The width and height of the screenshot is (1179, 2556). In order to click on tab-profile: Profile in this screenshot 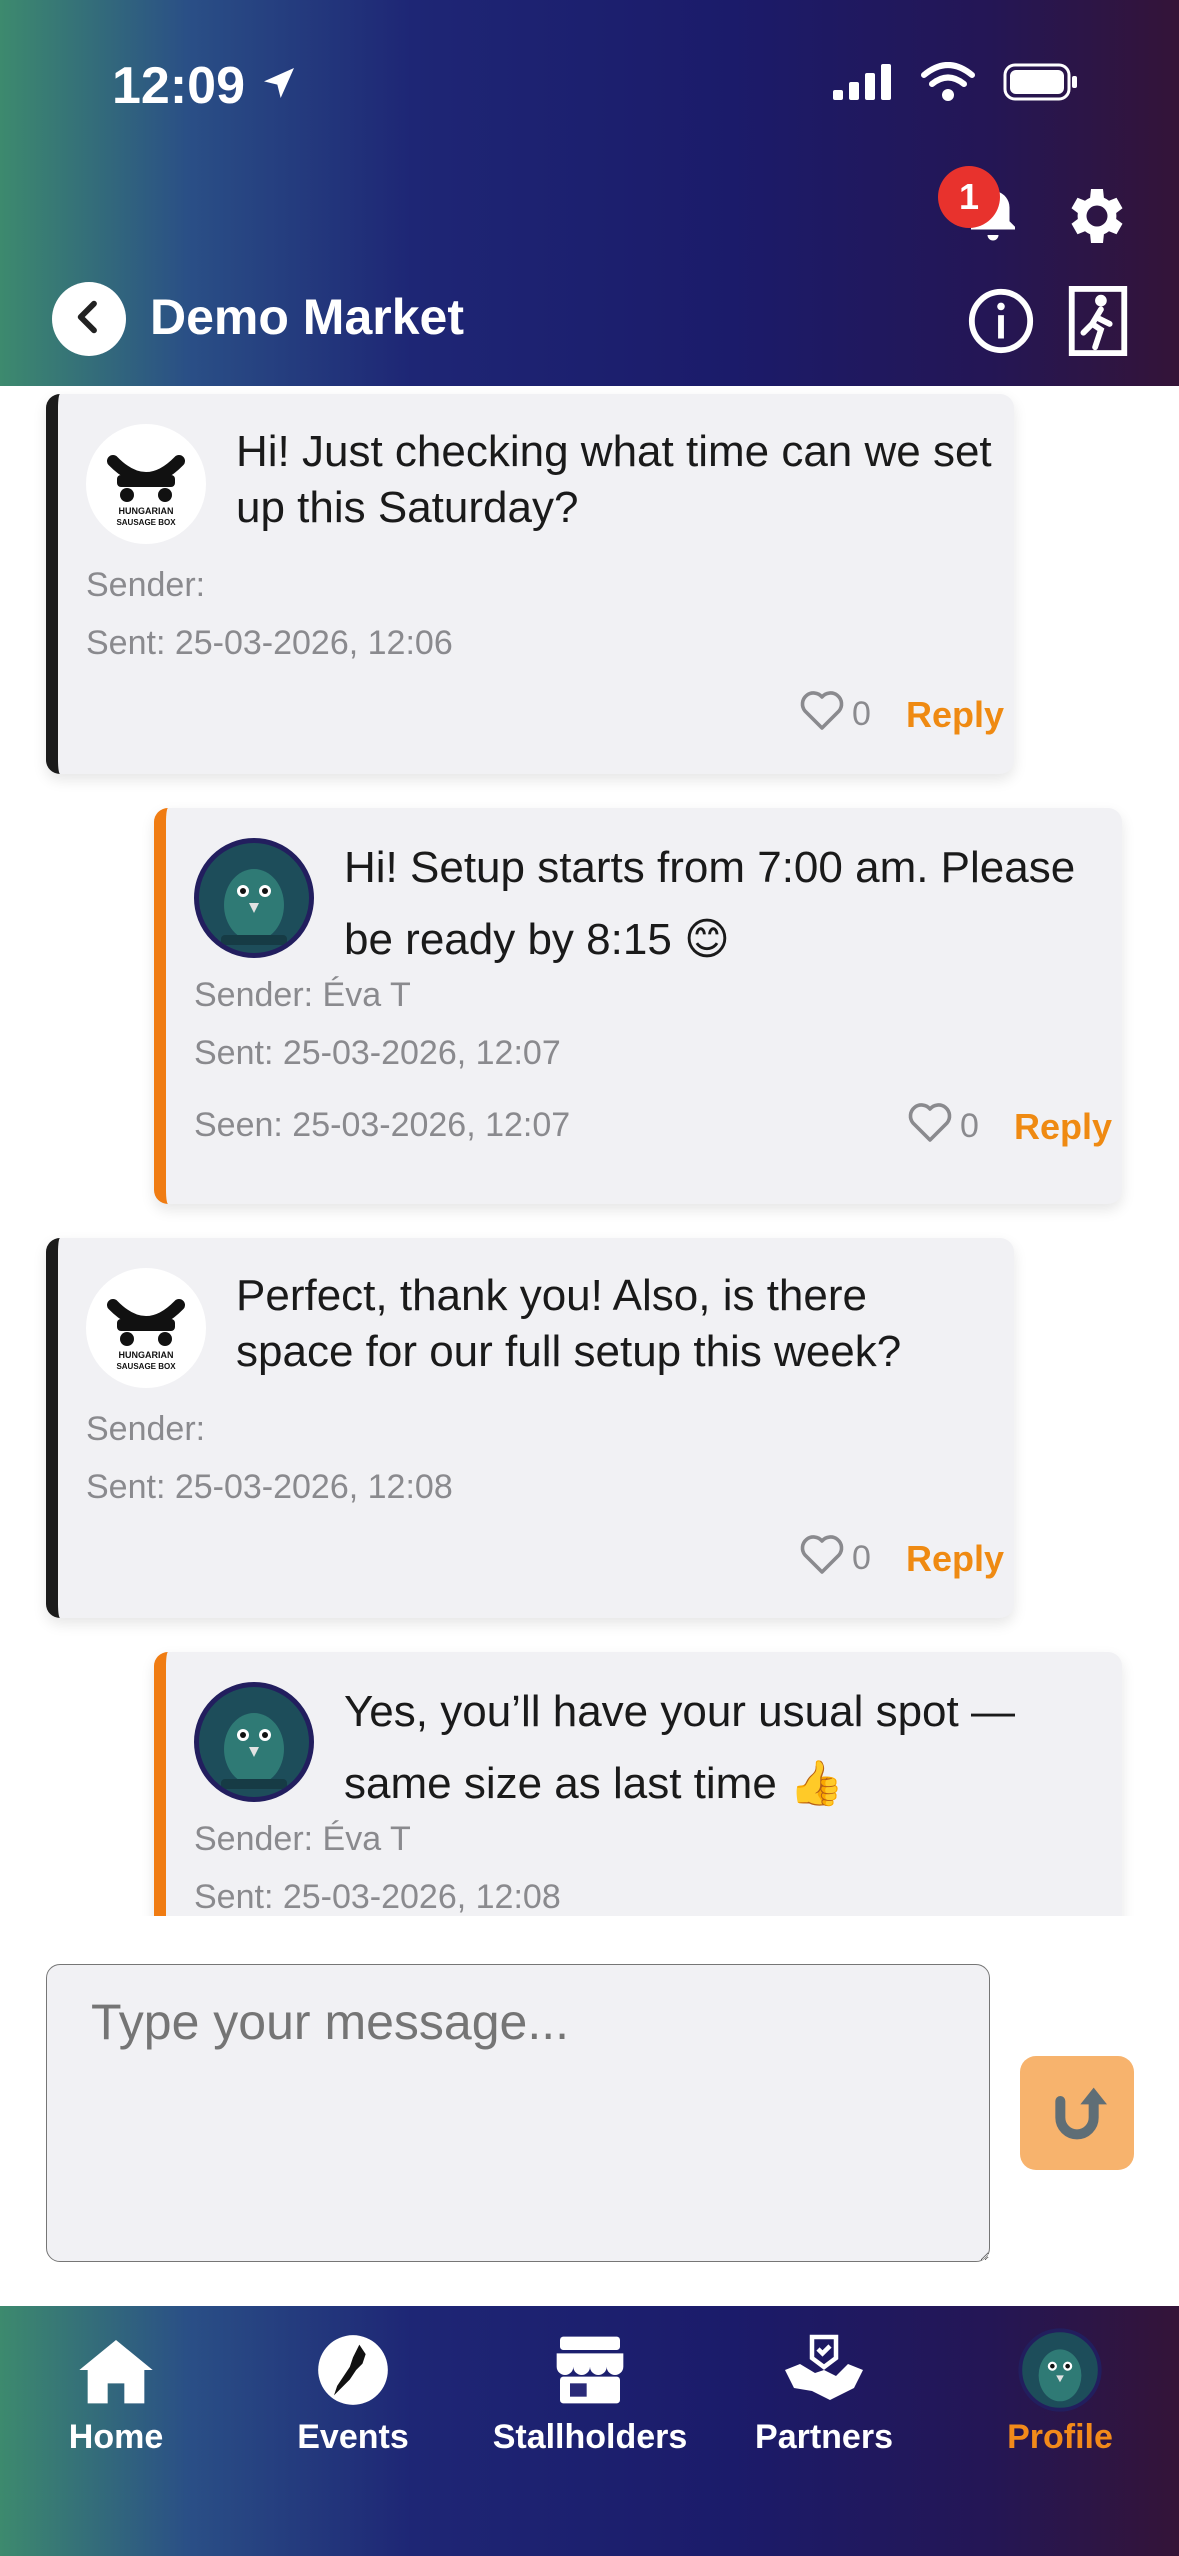, I will do `click(1060, 2392)`.